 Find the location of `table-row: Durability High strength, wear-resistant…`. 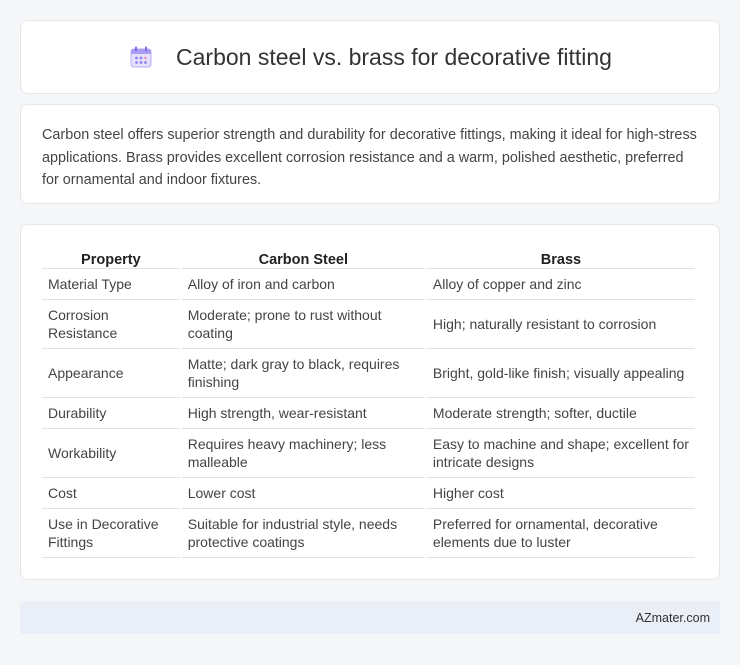

table-row: Durability High strength, wear-resistant… is located at coordinates (368, 413).